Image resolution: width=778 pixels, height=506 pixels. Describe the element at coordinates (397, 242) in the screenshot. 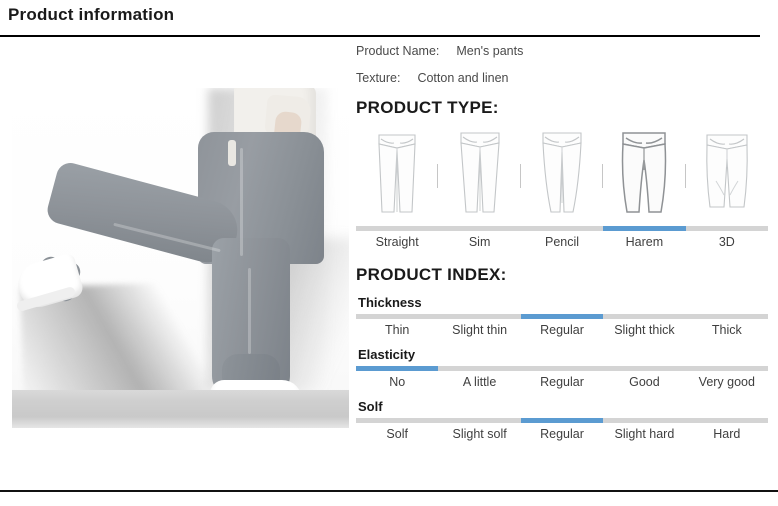

I see `product-type-label-straight: Straight` at that location.